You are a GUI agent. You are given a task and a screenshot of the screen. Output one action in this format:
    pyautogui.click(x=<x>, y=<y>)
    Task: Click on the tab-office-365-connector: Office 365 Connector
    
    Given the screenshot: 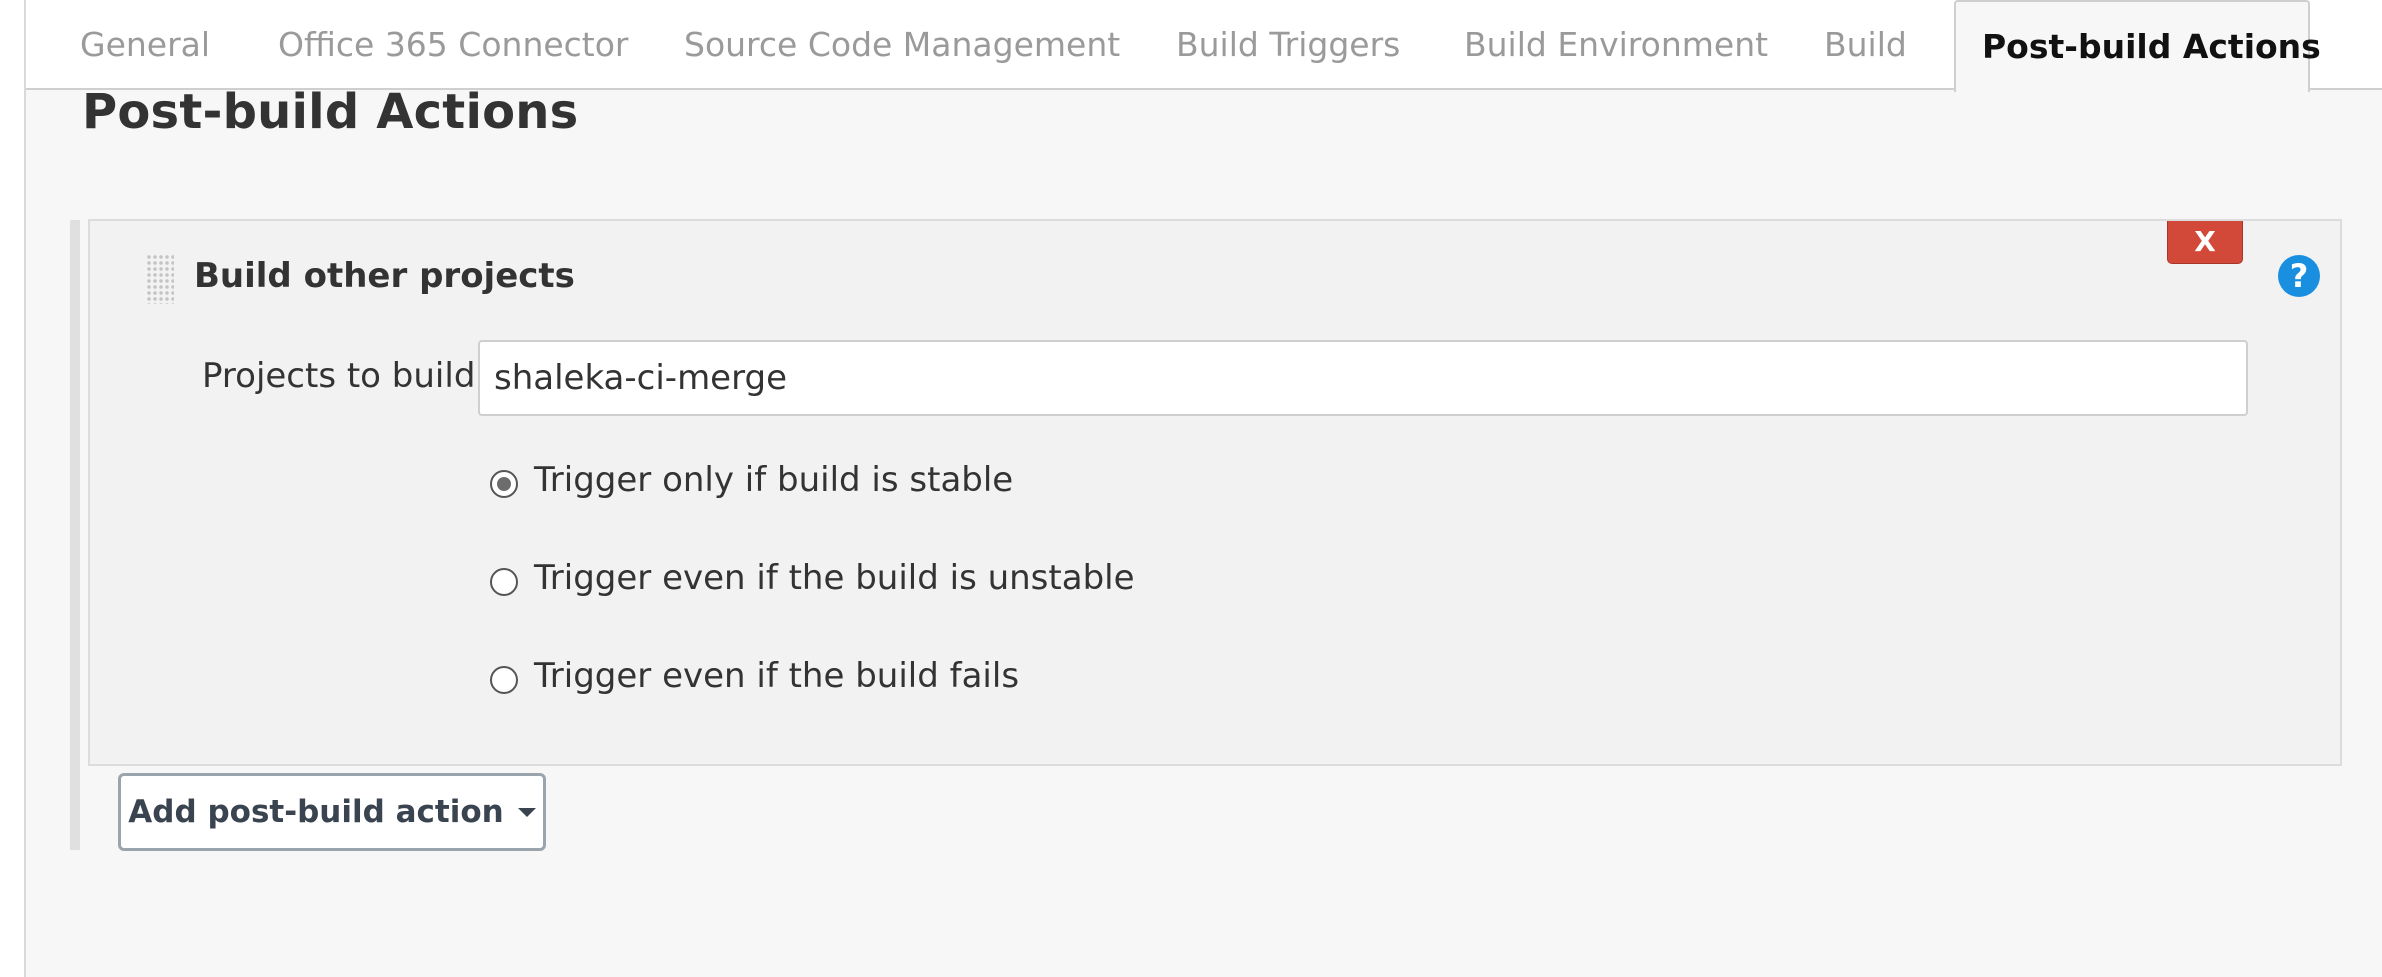 What is the action you would take?
    pyautogui.click(x=453, y=45)
    